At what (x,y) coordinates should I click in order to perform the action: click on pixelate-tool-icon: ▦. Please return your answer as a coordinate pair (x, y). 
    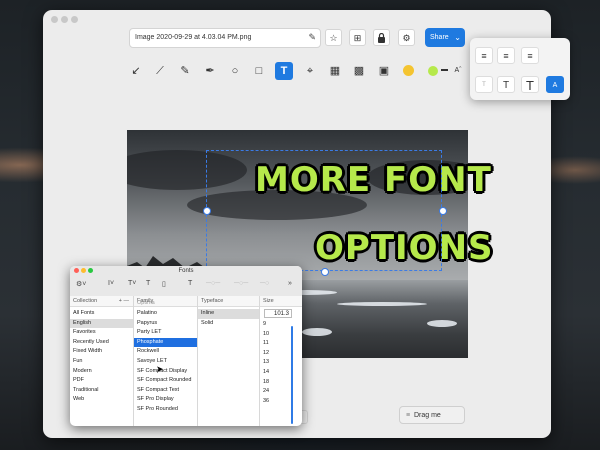
    Looking at the image, I should click on (335, 71).